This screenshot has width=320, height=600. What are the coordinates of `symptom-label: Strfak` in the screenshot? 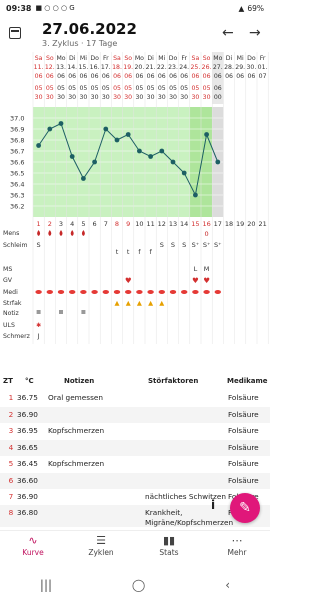 It's located at (12, 303).